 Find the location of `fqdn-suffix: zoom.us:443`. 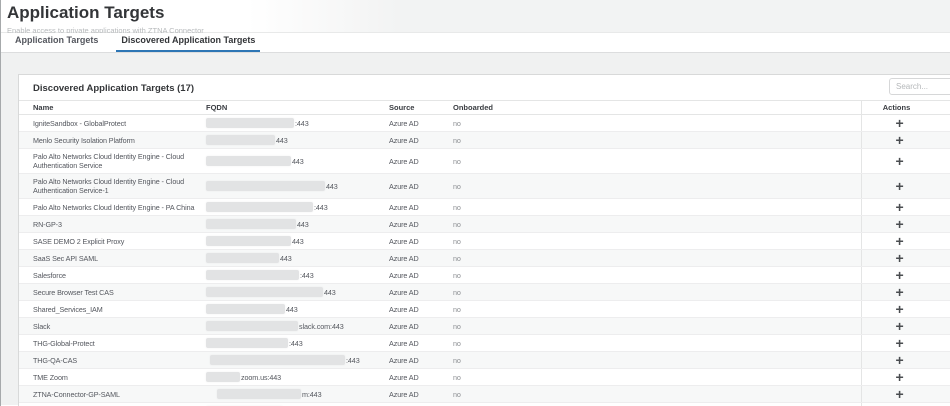

fqdn-suffix: zoom.us:443 is located at coordinates (261, 377).